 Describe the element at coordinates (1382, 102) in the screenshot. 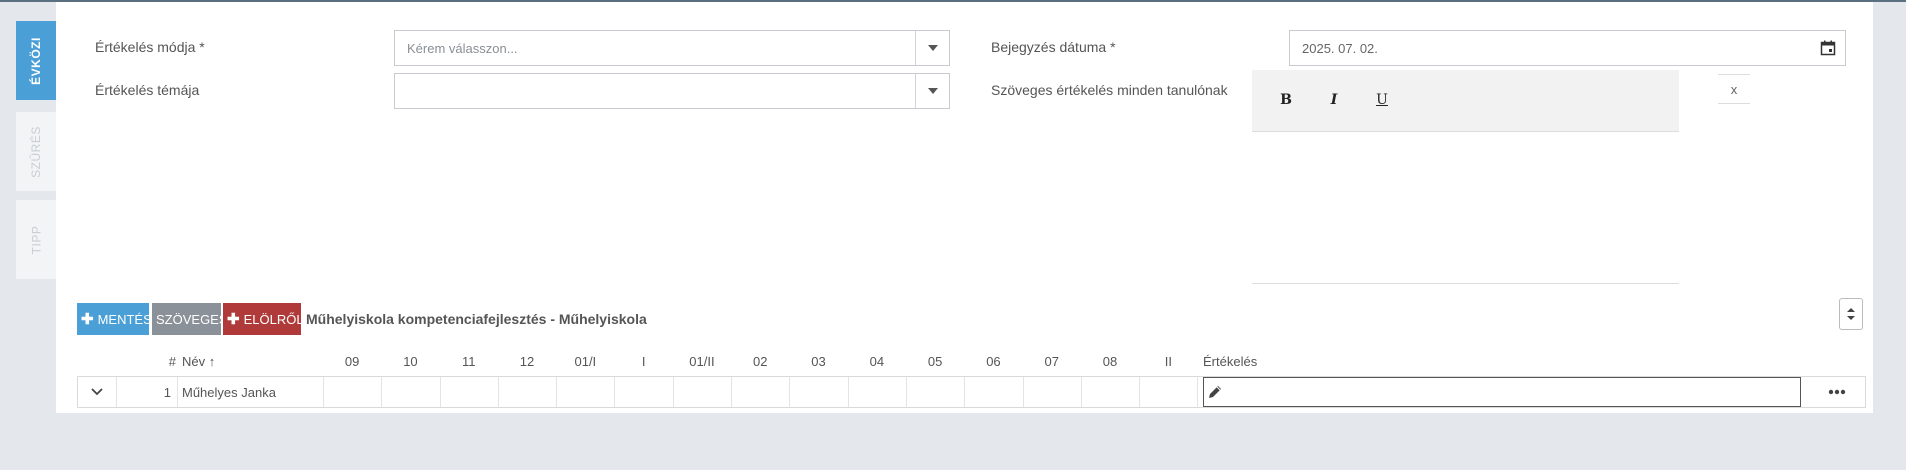

I see `underline-button: U` at that location.